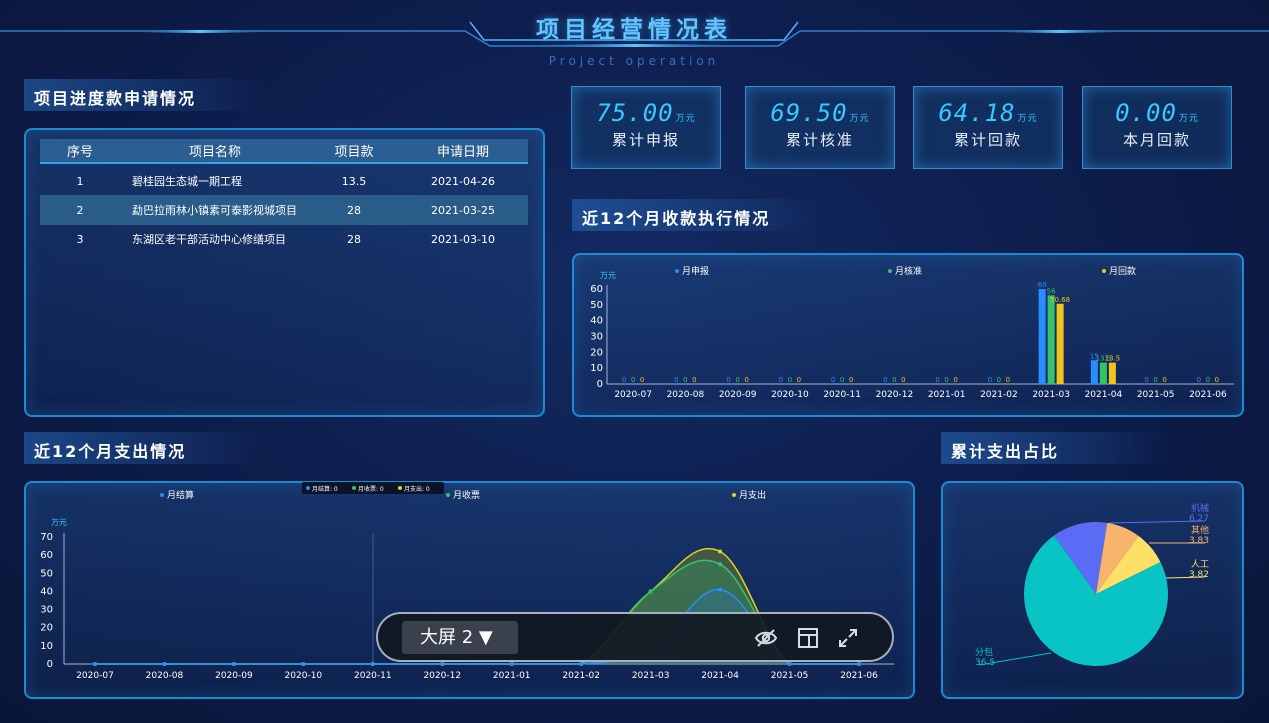 Image resolution: width=1269 pixels, height=723 pixels. I want to click on kpi-card-month-received: 0.00 万元 本月回款, so click(1157, 127).